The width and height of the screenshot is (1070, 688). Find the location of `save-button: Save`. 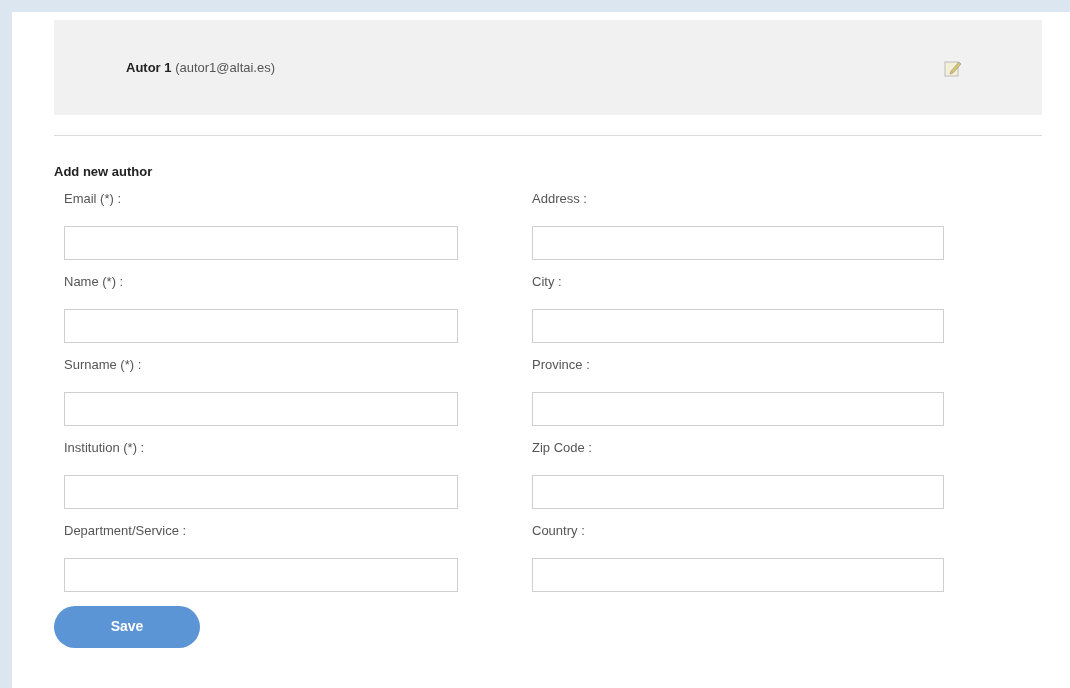

save-button: Save is located at coordinates (127, 626).